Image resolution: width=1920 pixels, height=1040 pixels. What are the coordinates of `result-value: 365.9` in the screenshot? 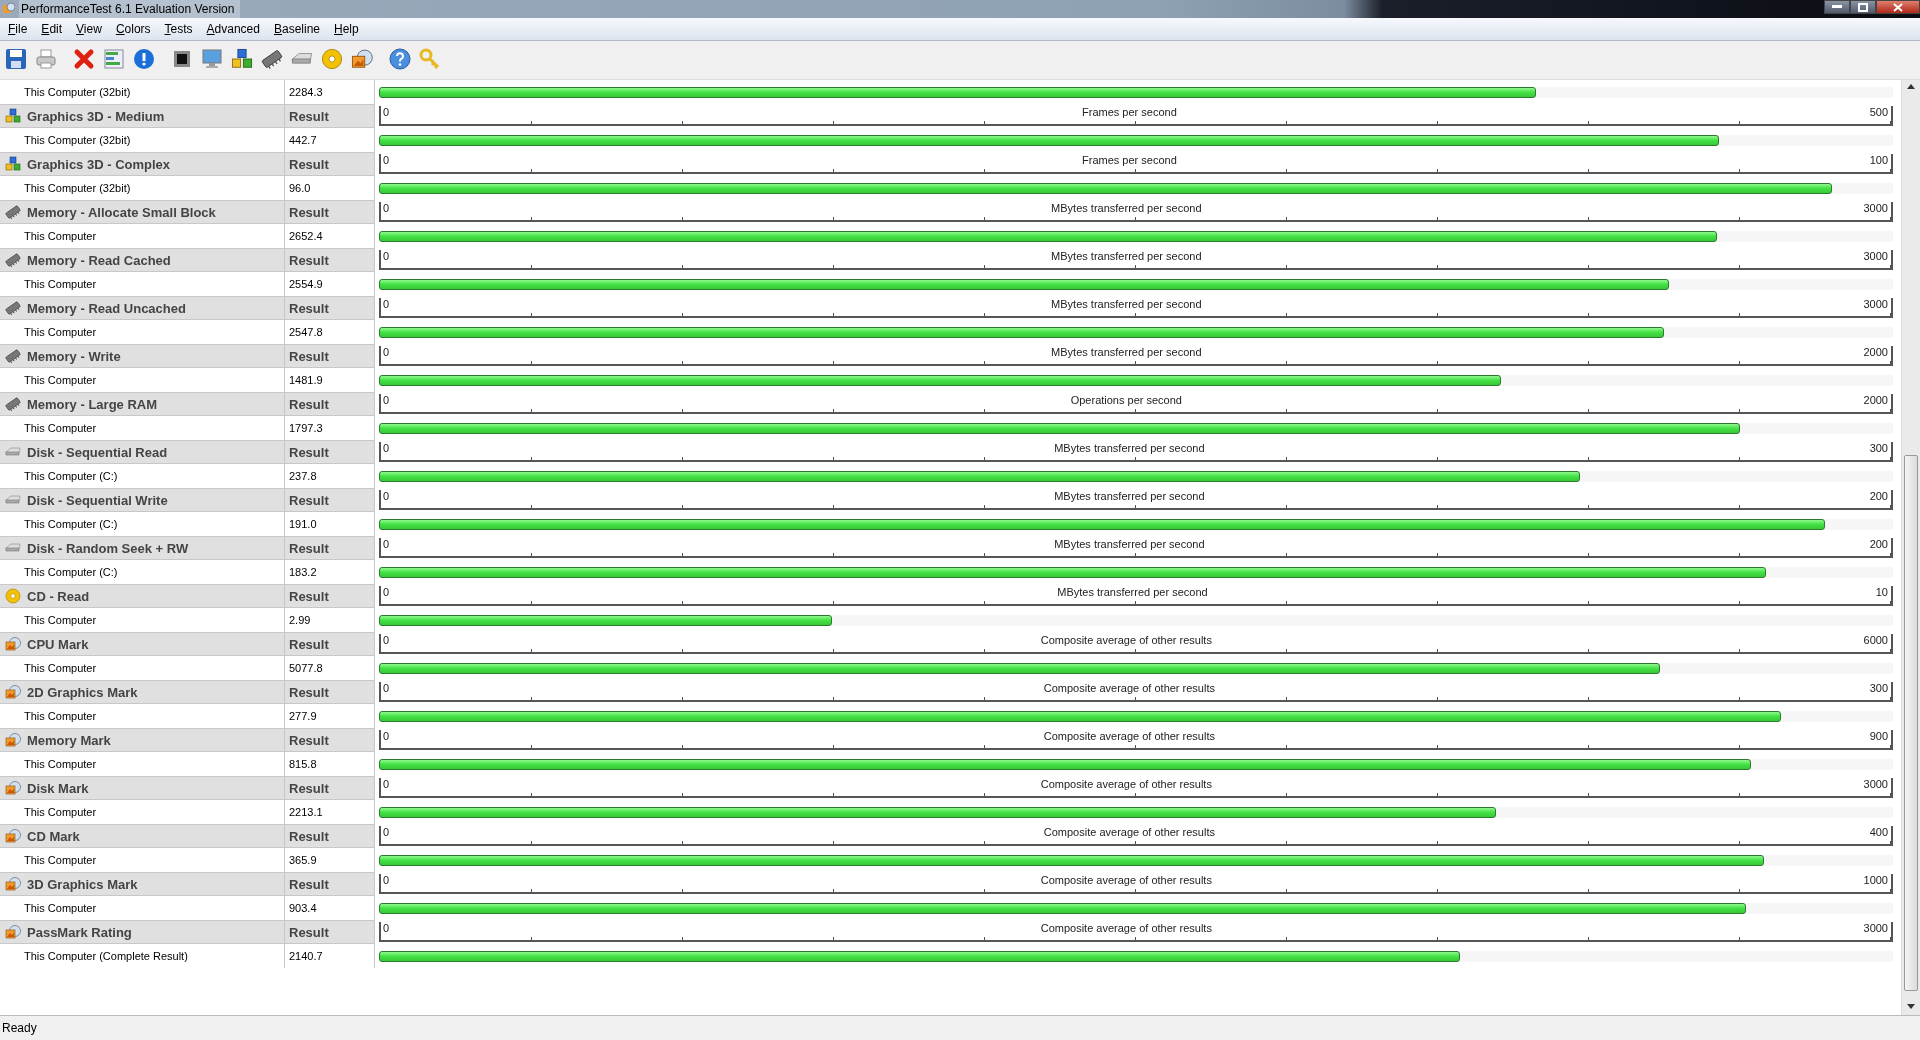 It's located at (303, 860).